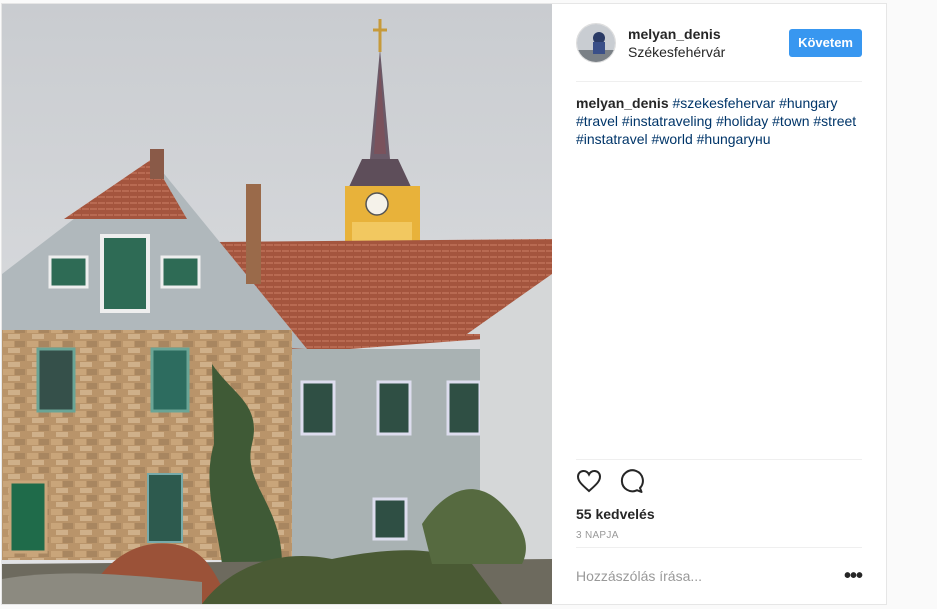 This screenshot has width=937, height=609. What do you see at coordinates (719, 500) in the screenshot?
I see `post-actions: 55 kedvelés 3 napja` at bounding box center [719, 500].